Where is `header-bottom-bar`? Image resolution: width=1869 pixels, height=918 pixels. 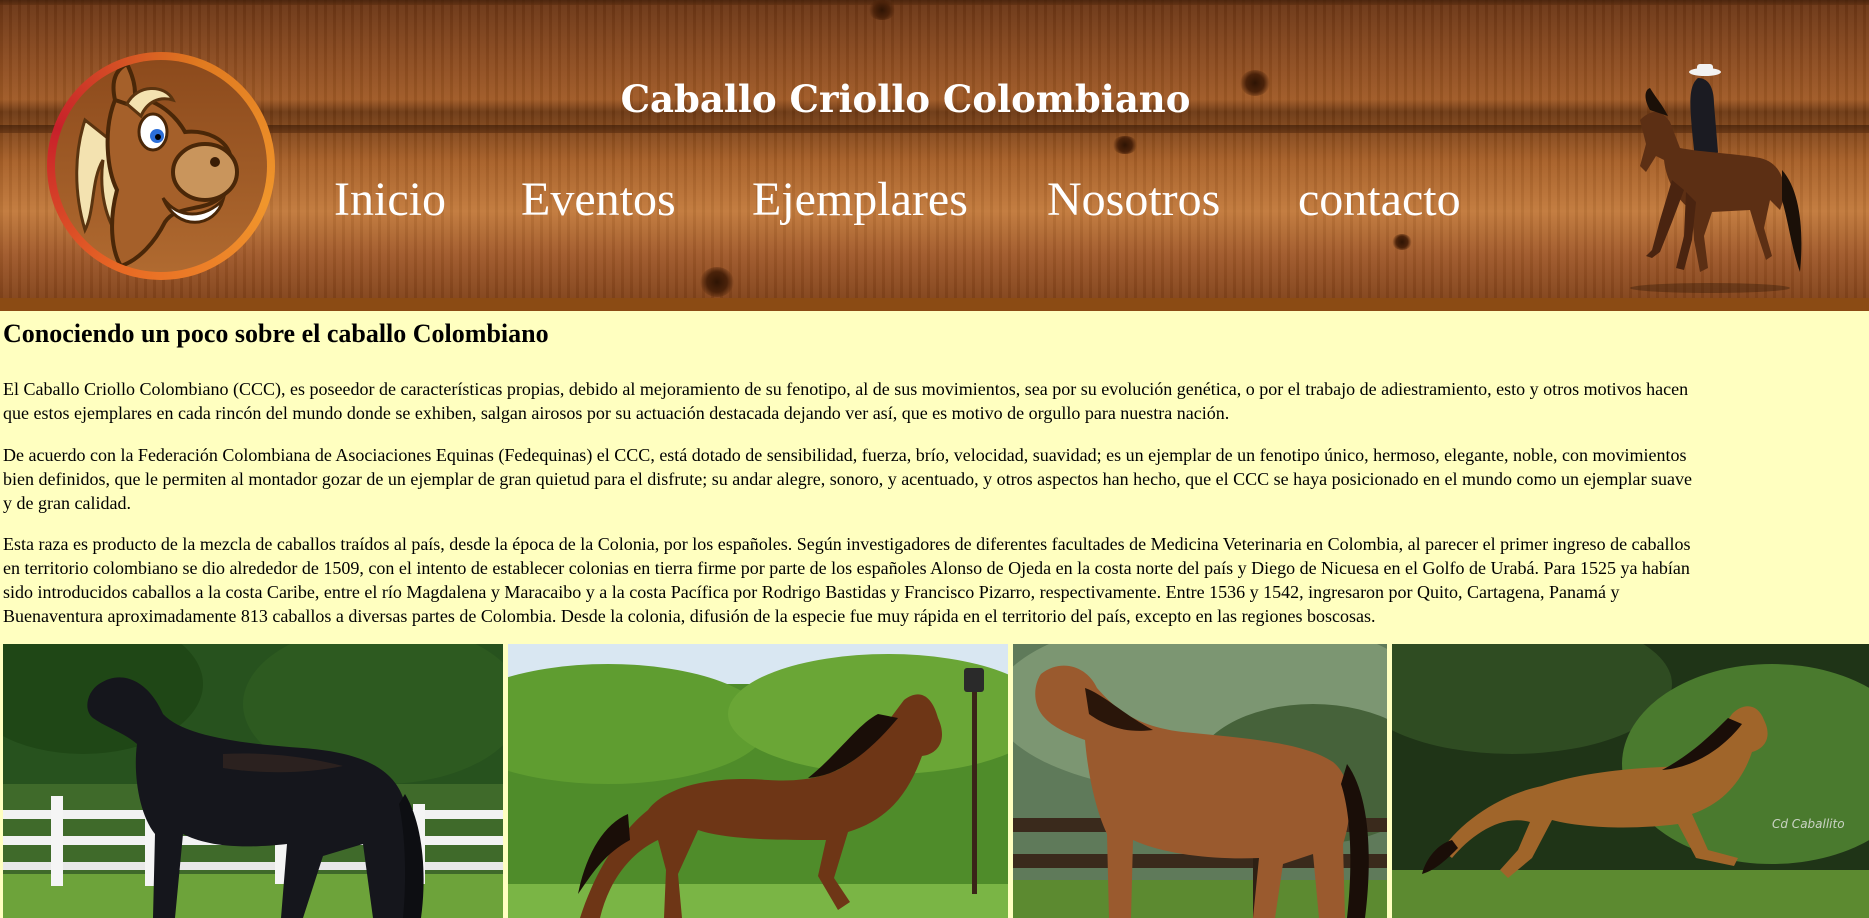 header-bottom-bar is located at coordinates (934, 304).